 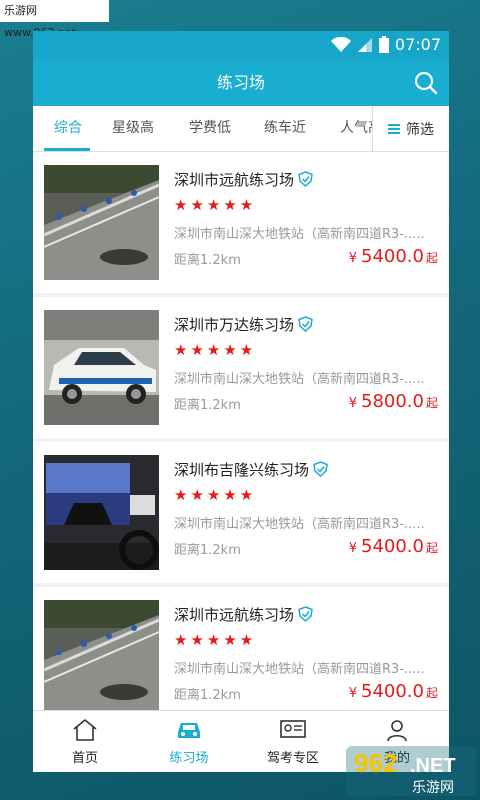 What do you see at coordinates (251, 469) in the screenshot?
I see `field-name: 深圳布吉隆兴练习场` at bounding box center [251, 469].